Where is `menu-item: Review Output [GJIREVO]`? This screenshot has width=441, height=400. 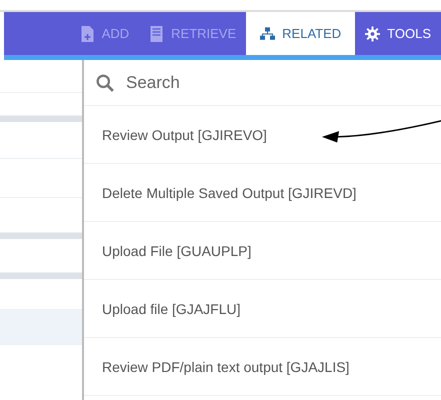 menu-item: Review Output [GJIREVO] is located at coordinates (262, 135).